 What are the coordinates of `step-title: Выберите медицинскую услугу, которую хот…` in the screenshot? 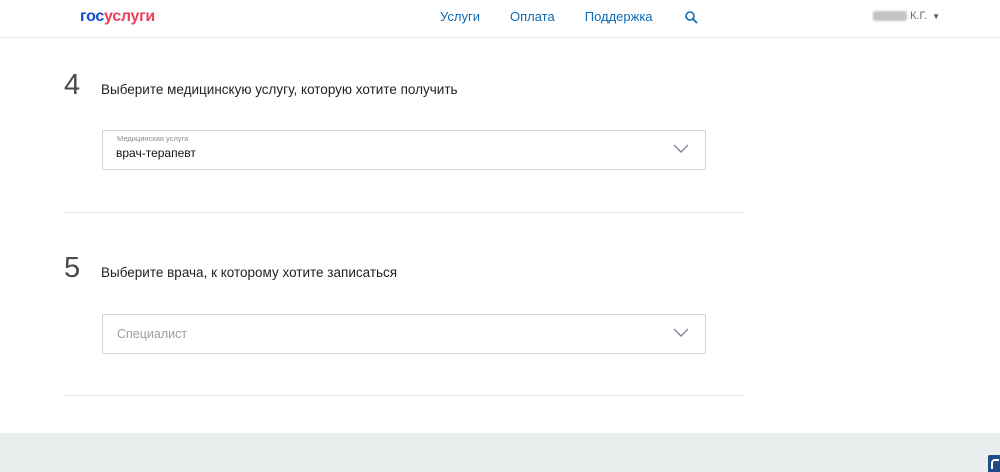 It's located at (279, 89).